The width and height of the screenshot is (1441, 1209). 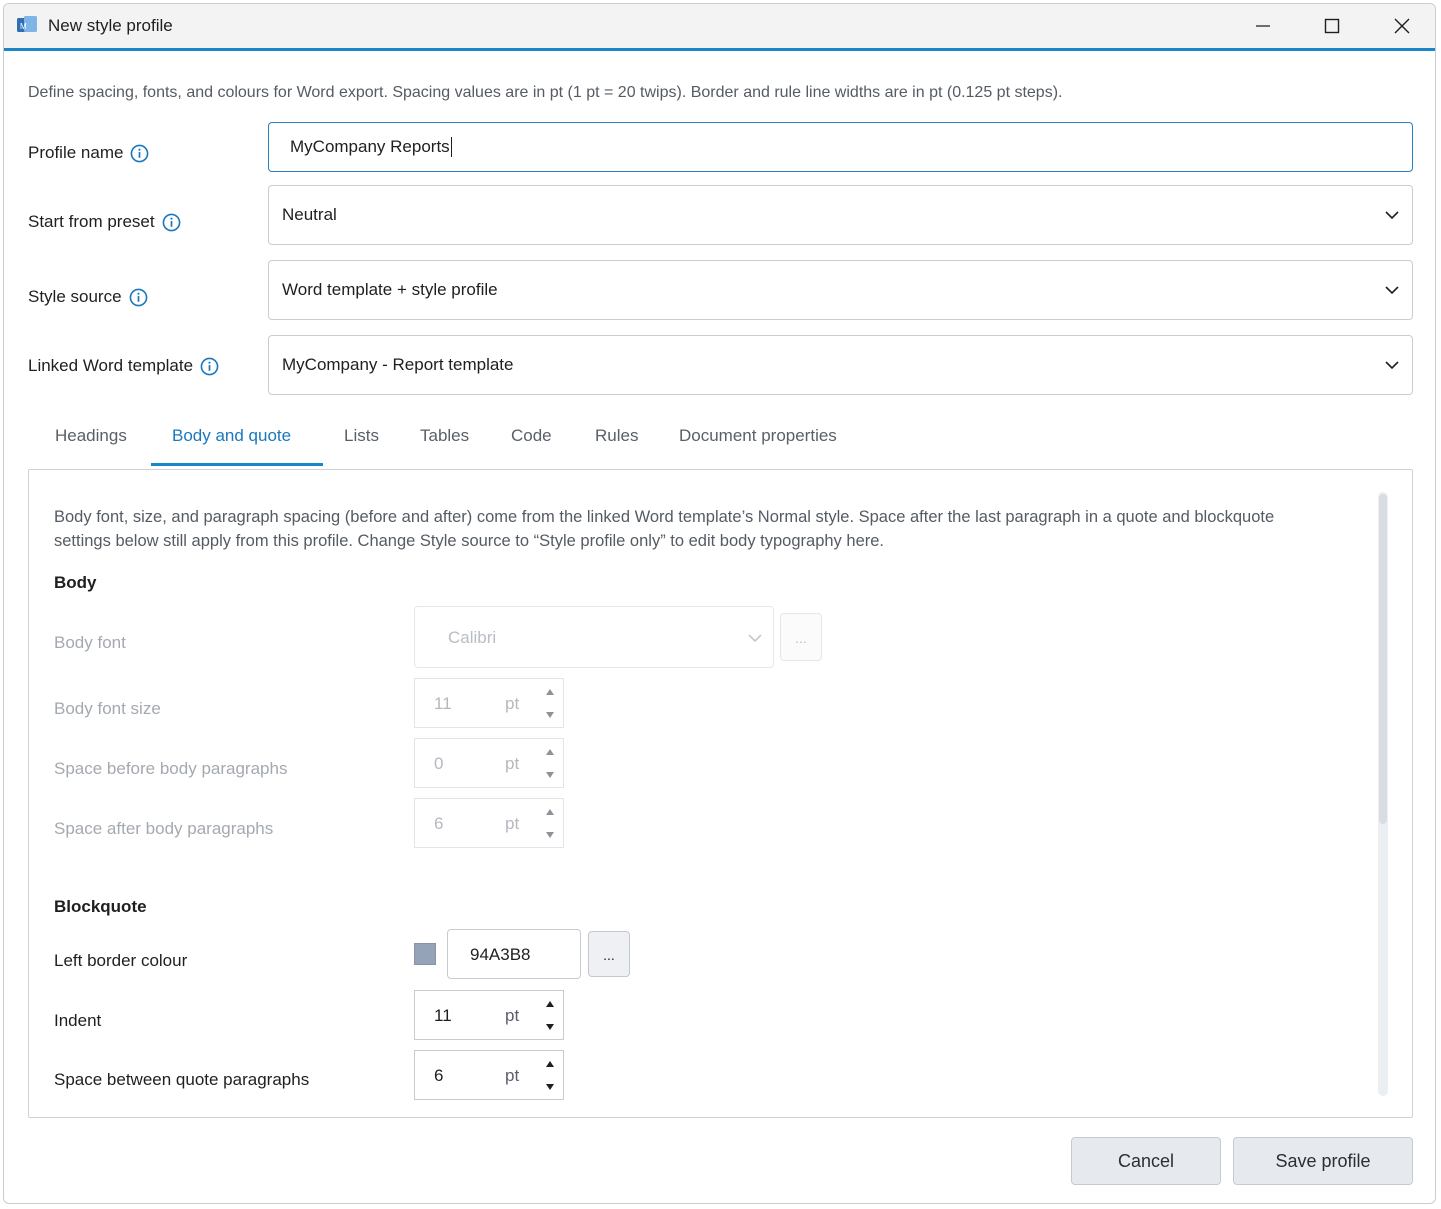 I want to click on indent-stepper: 11 pt, so click(x=489, y=1015).